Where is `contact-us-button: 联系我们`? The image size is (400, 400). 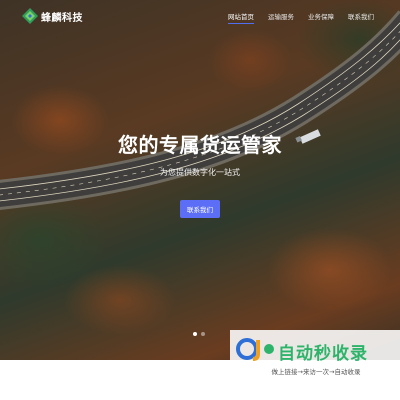
contact-us-button: 联系我们 is located at coordinates (200, 209).